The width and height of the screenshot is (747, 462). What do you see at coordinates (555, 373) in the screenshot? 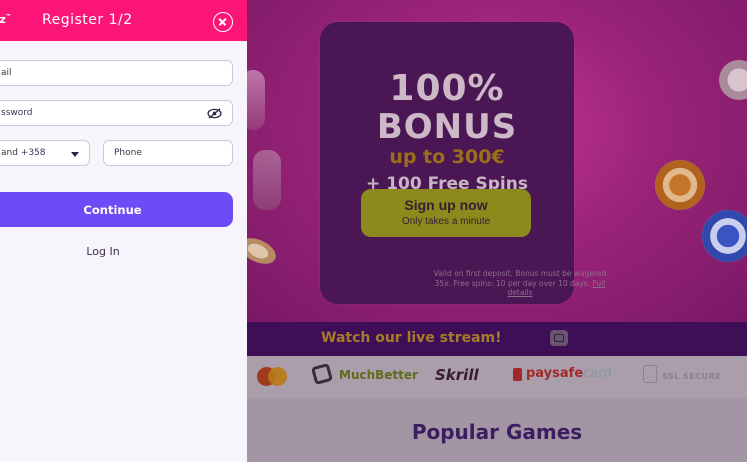
I see `paysafe-text: paysafe` at bounding box center [555, 373].